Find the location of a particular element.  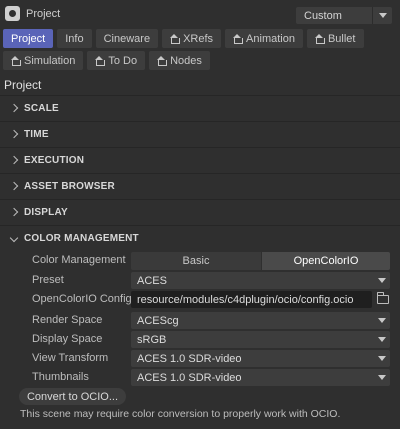

display-space-row: Display Space sRGB is located at coordinates (200, 339).